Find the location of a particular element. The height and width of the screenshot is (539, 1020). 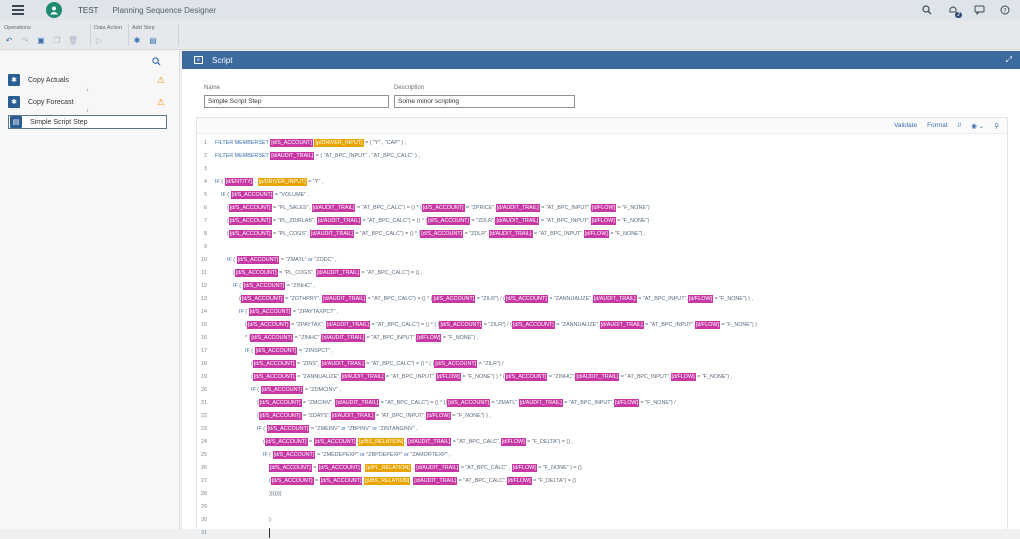

code-line: 30) is located at coordinates (236, 519).